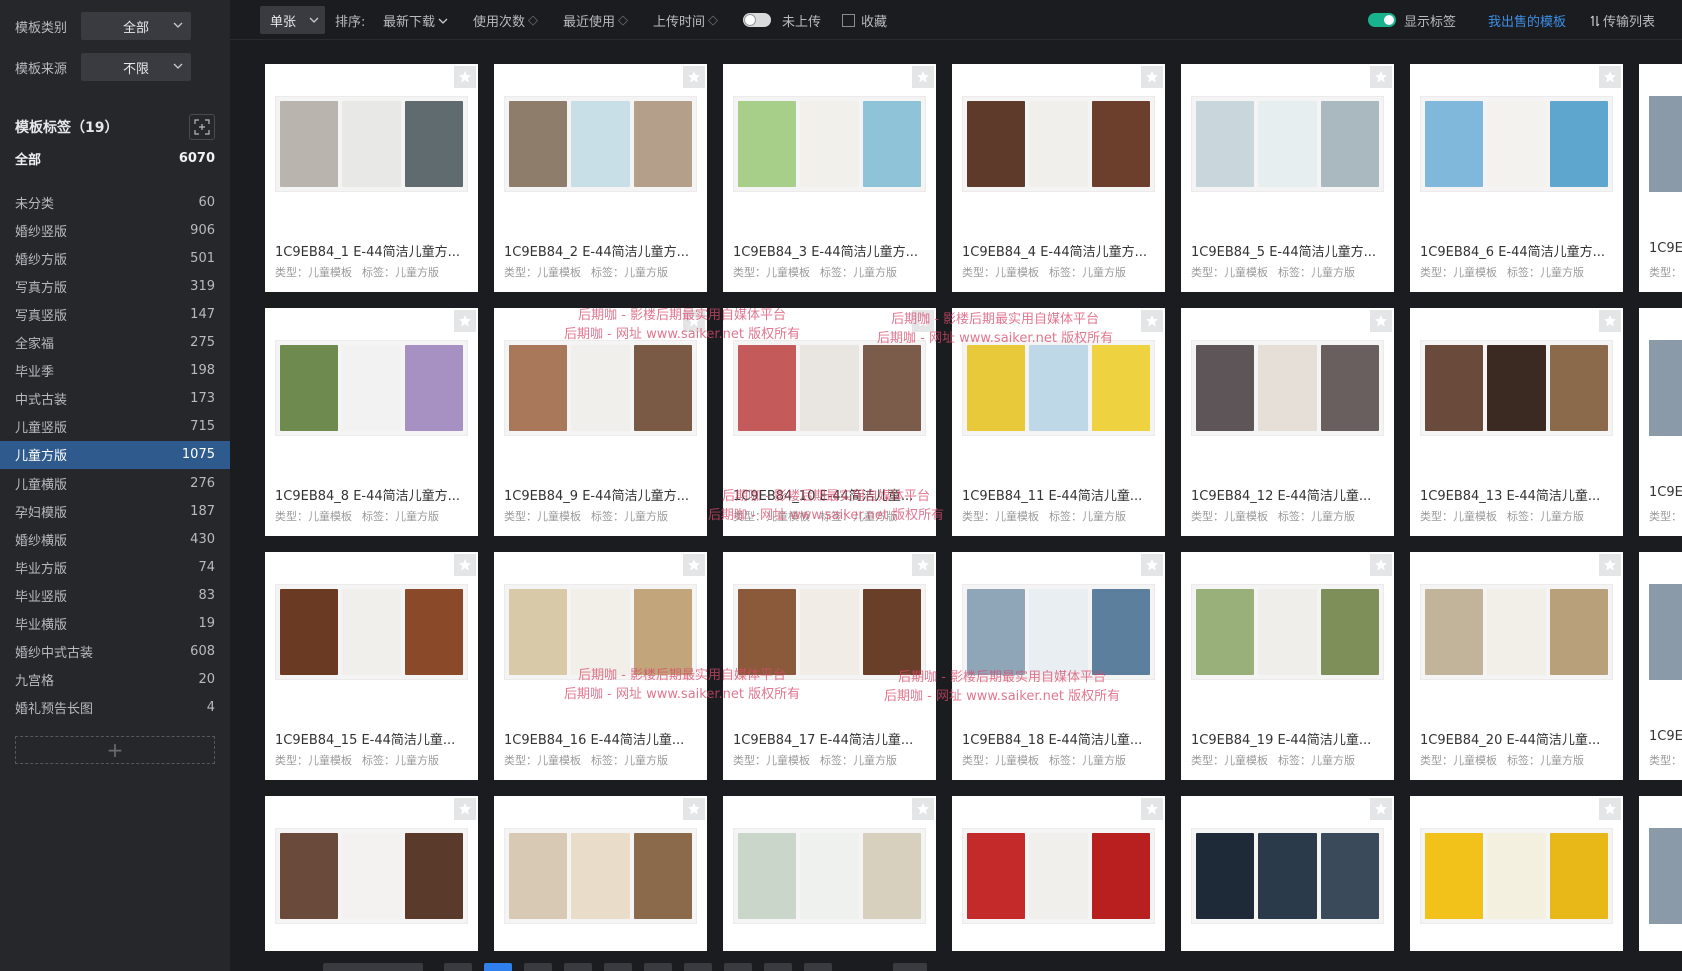 The image size is (1682, 971). Describe the element at coordinates (415, 20) in the screenshot. I see `sort-latest-download: 最新下载` at that location.